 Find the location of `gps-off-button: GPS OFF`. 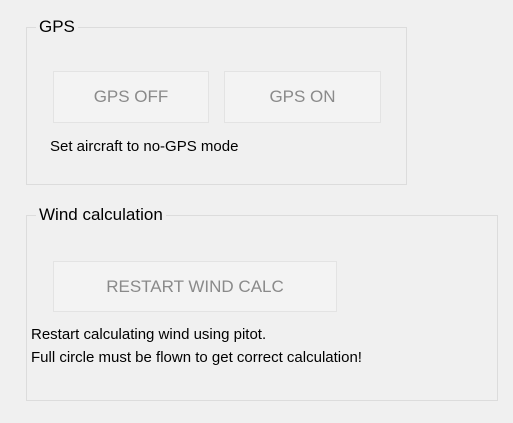

gps-off-button: GPS OFF is located at coordinates (131, 97).